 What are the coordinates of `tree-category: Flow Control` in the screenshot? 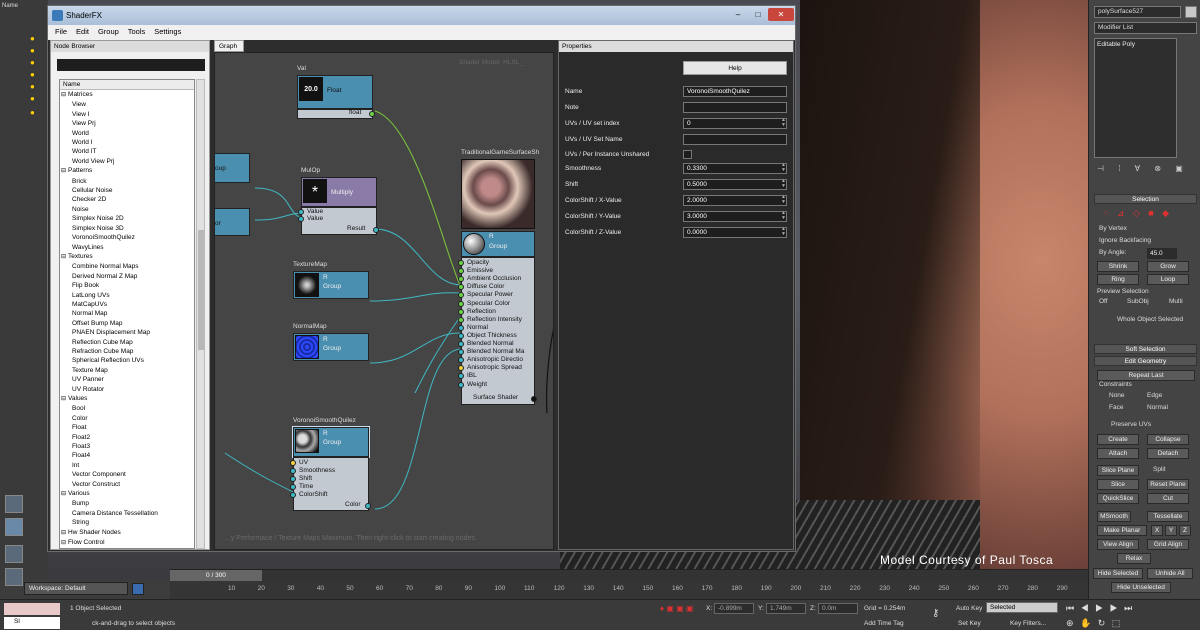 It's located at (127, 543).